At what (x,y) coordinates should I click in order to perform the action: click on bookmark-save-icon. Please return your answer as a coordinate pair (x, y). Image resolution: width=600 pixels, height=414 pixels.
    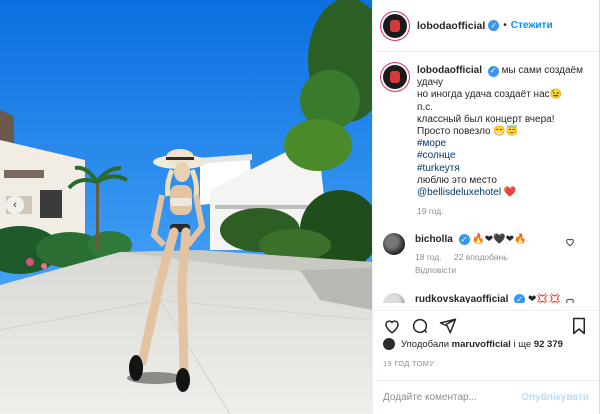
    Looking at the image, I should click on (579, 326).